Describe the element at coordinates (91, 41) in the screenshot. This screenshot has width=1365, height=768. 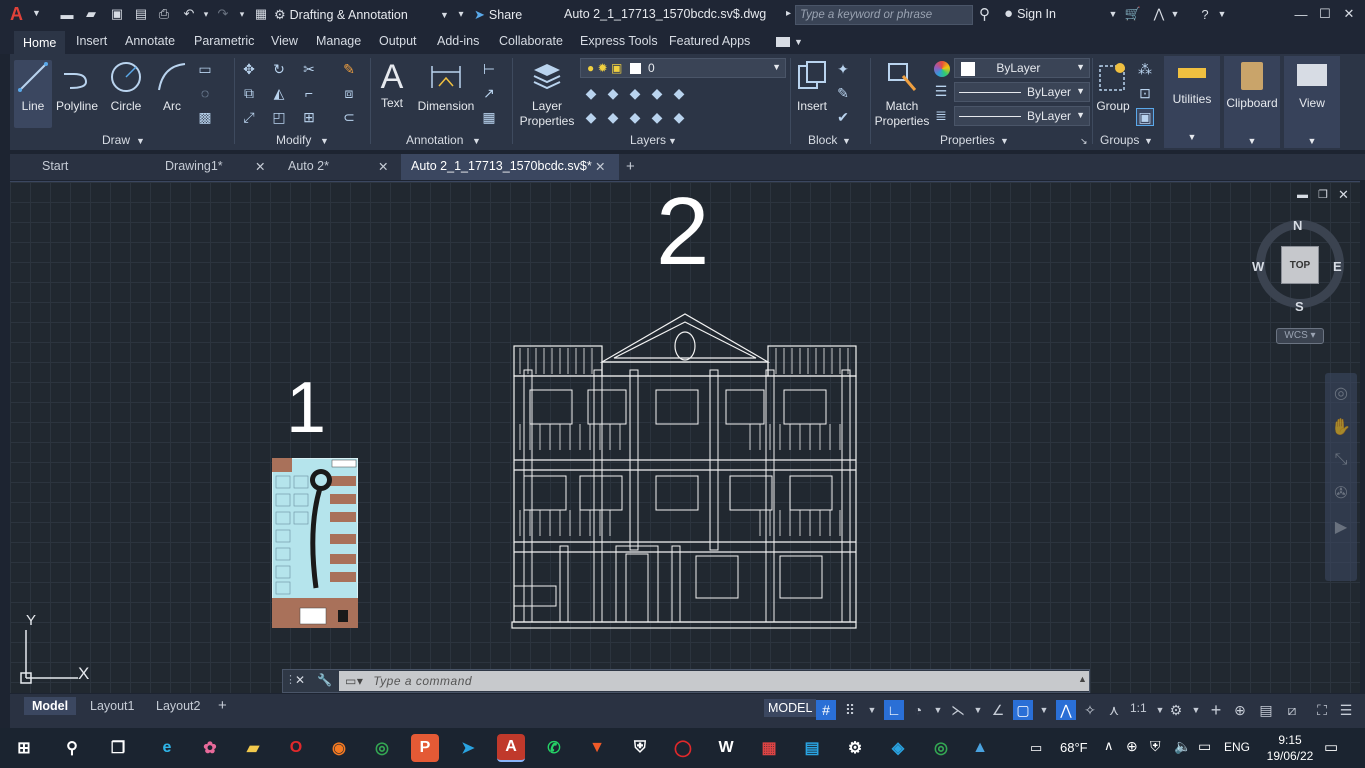
I see `tab-insert: Insert` at that location.